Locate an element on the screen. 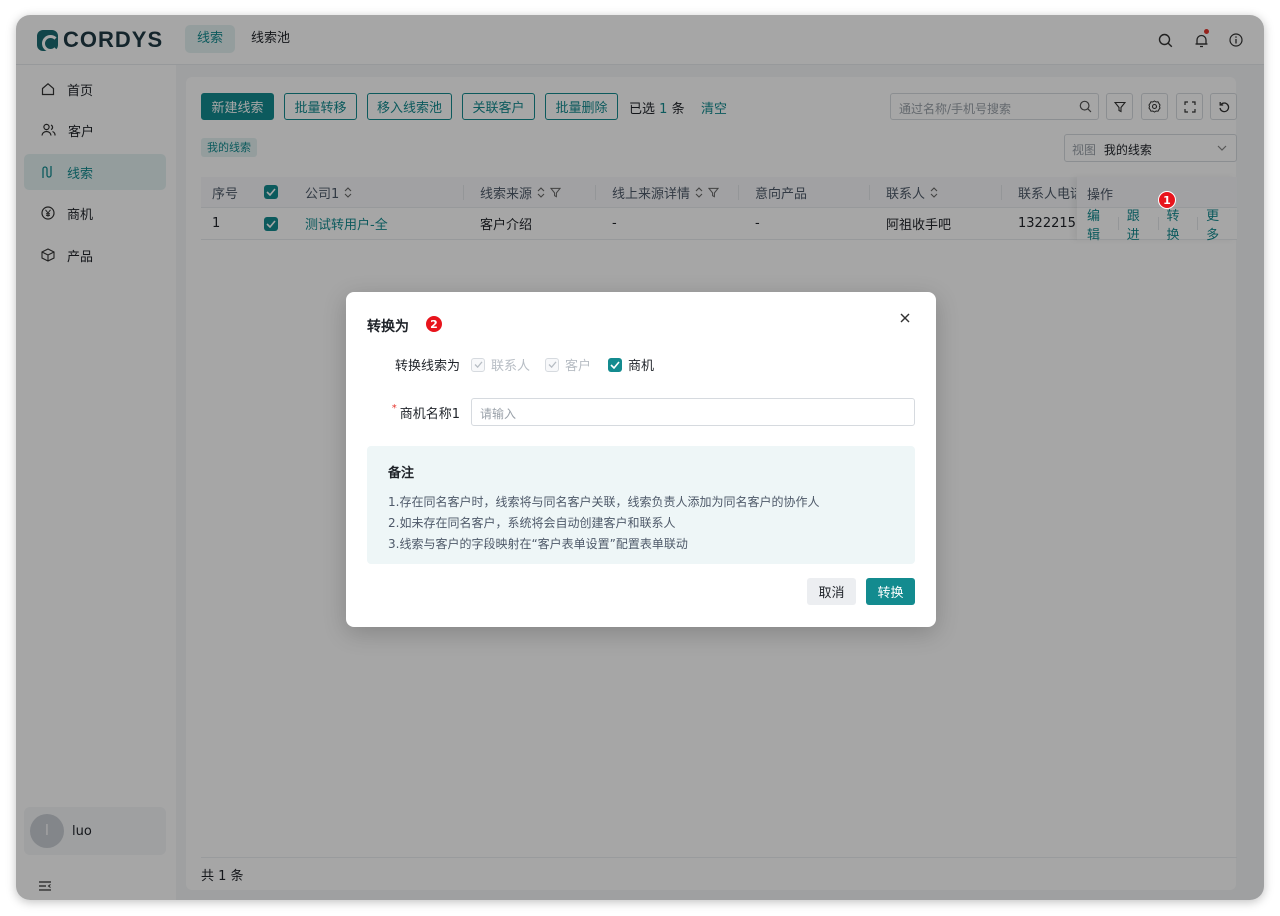 The image size is (1280, 916). convert-to-label: 转换线索为 is located at coordinates (427, 366).